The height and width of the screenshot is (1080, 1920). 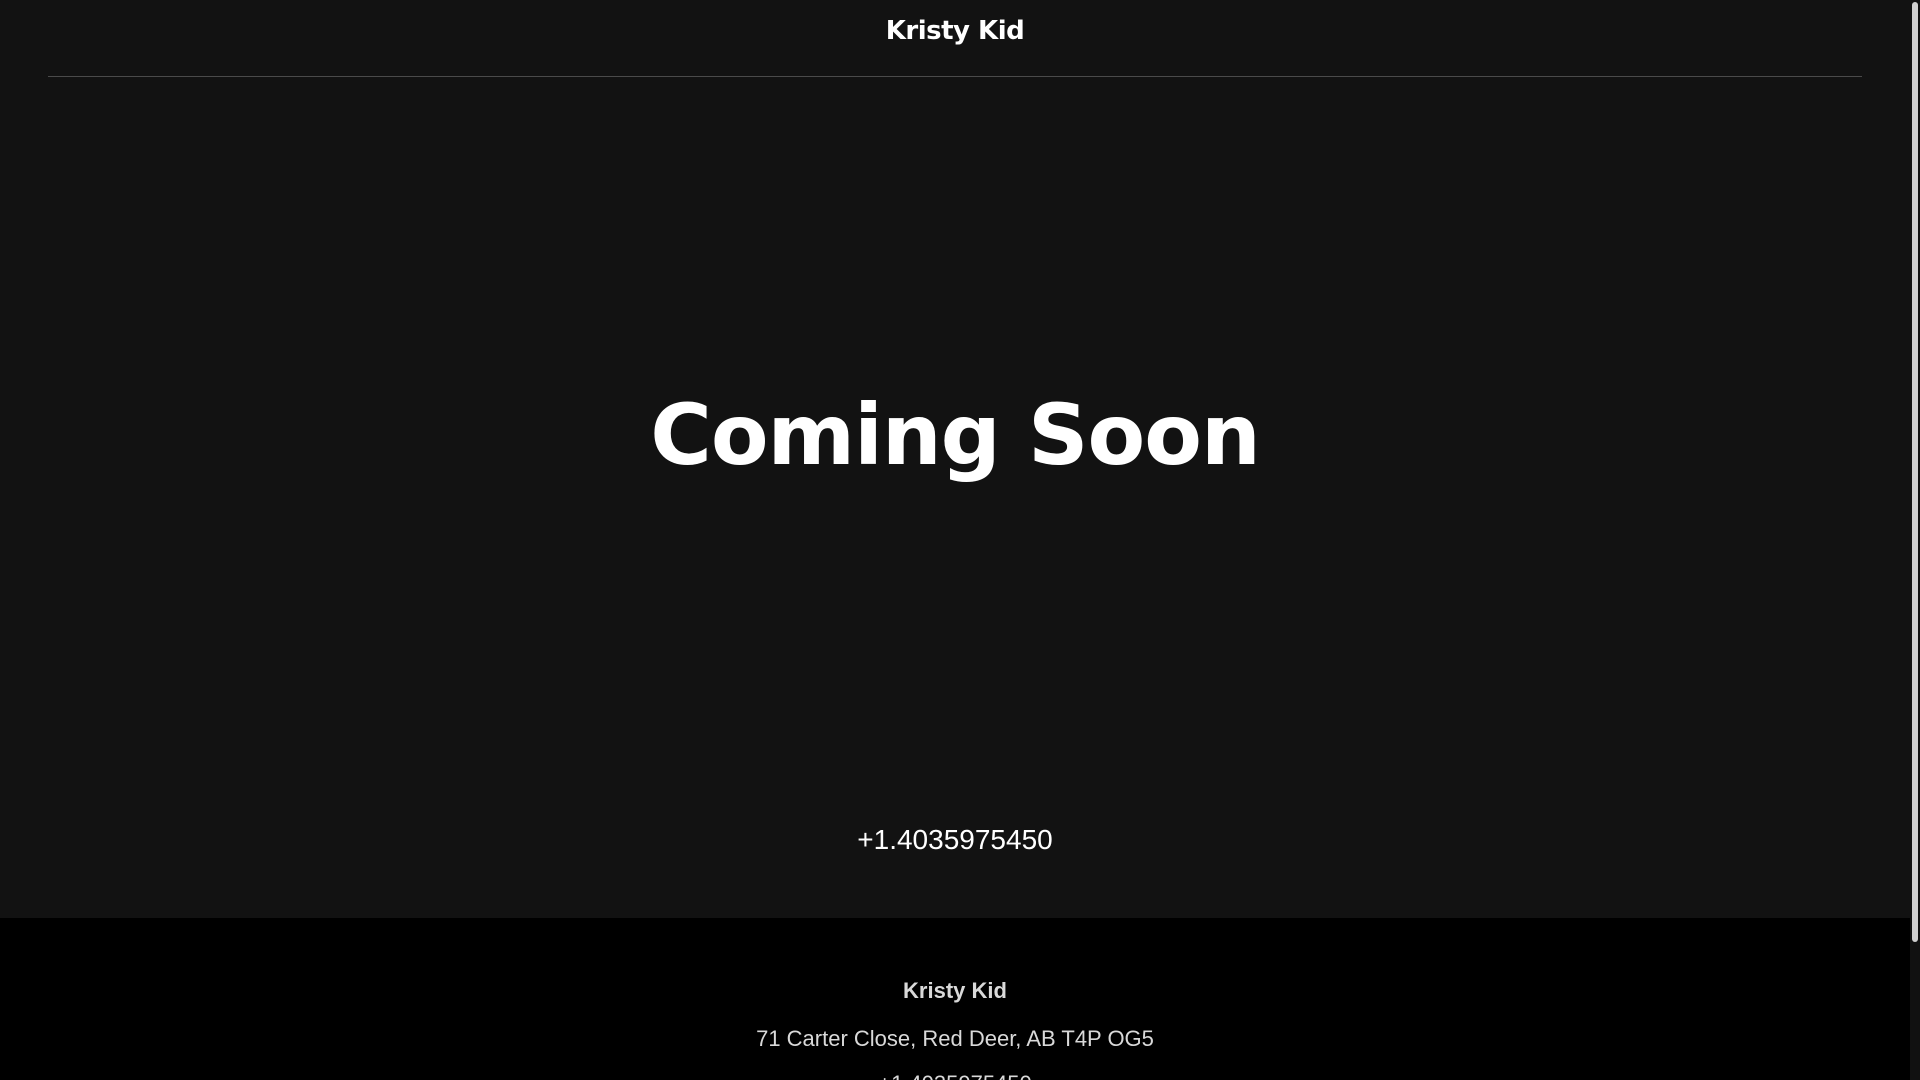 I want to click on scrollbar-thumb, so click(x=1915, y=472).